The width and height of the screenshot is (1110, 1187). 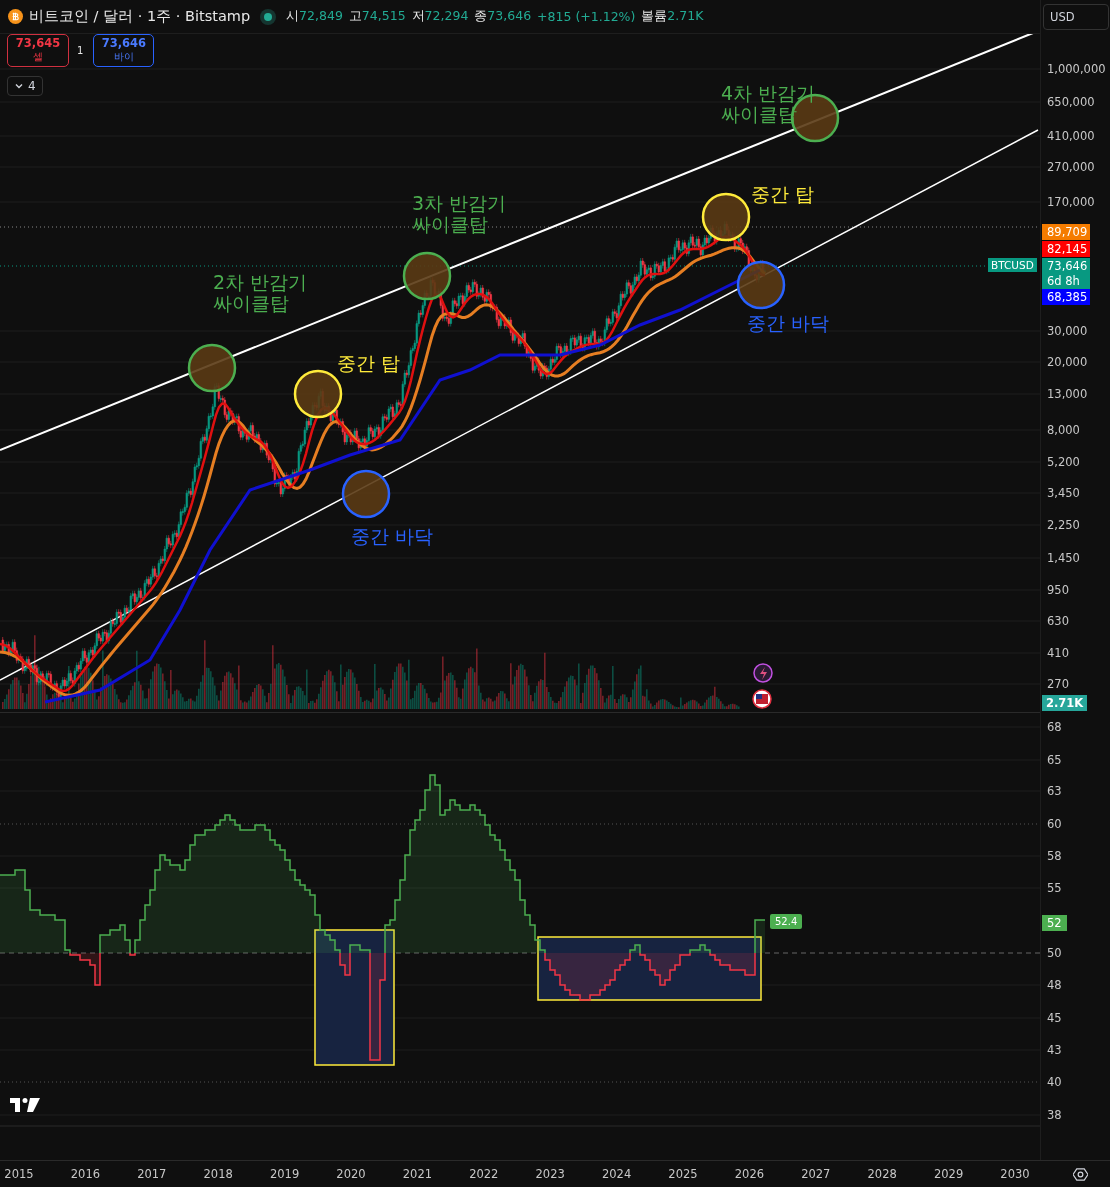 I want to click on price-label: 89,709, so click(x=1066, y=232).